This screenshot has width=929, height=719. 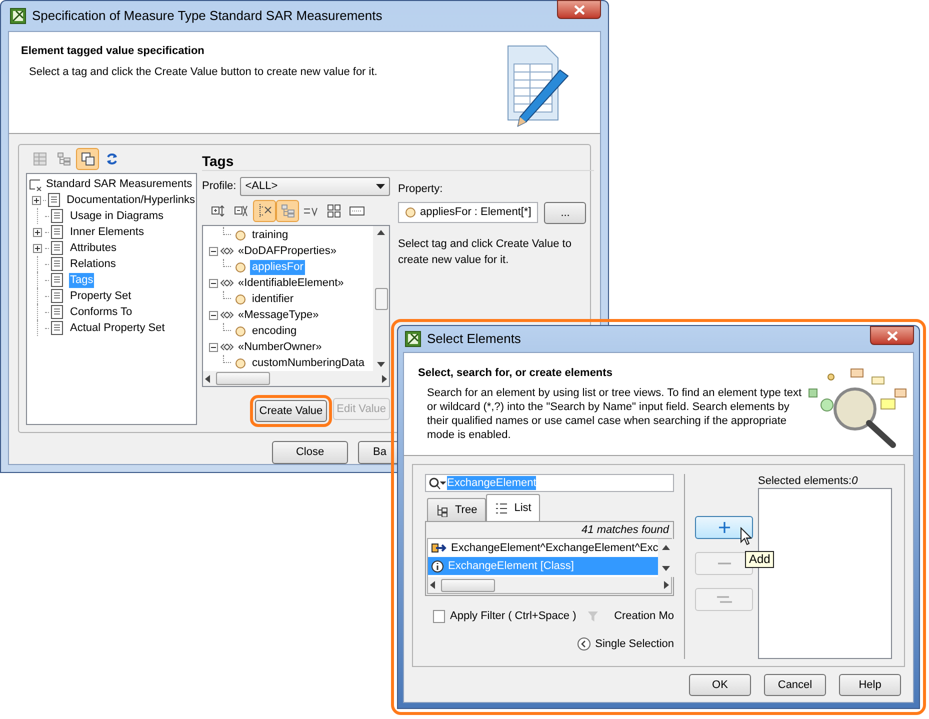 What do you see at coordinates (724, 599) in the screenshot?
I see `remove-all-icon` at bounding box center [724, 599].